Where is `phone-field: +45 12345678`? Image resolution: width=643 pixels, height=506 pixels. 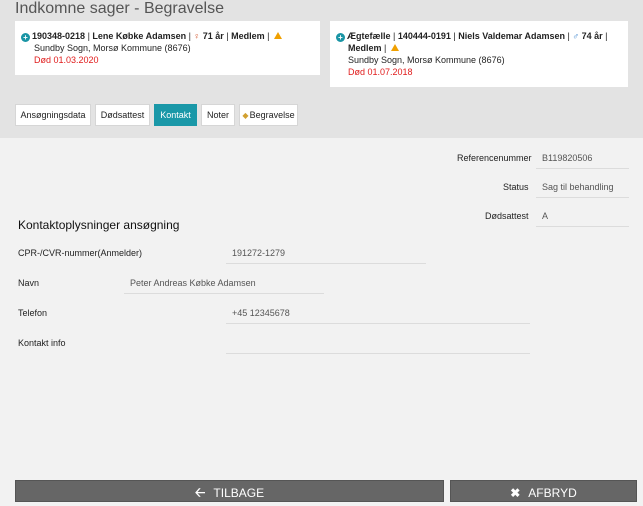 phone-field: +45 12345678 is located at coordinates (261, 313).